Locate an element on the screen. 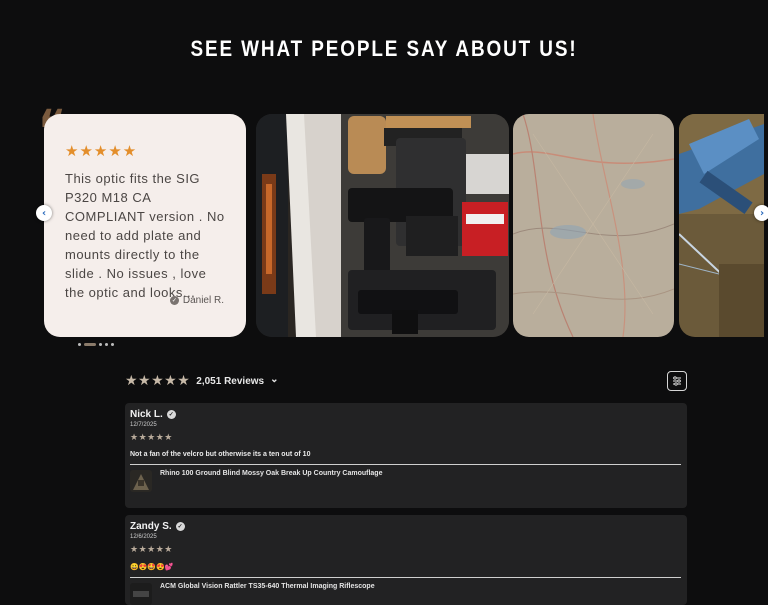 Image resolution: width=768 pixels, height=605 pixels. review-date: 12/6/2025 is located at coordinates (143, 537).